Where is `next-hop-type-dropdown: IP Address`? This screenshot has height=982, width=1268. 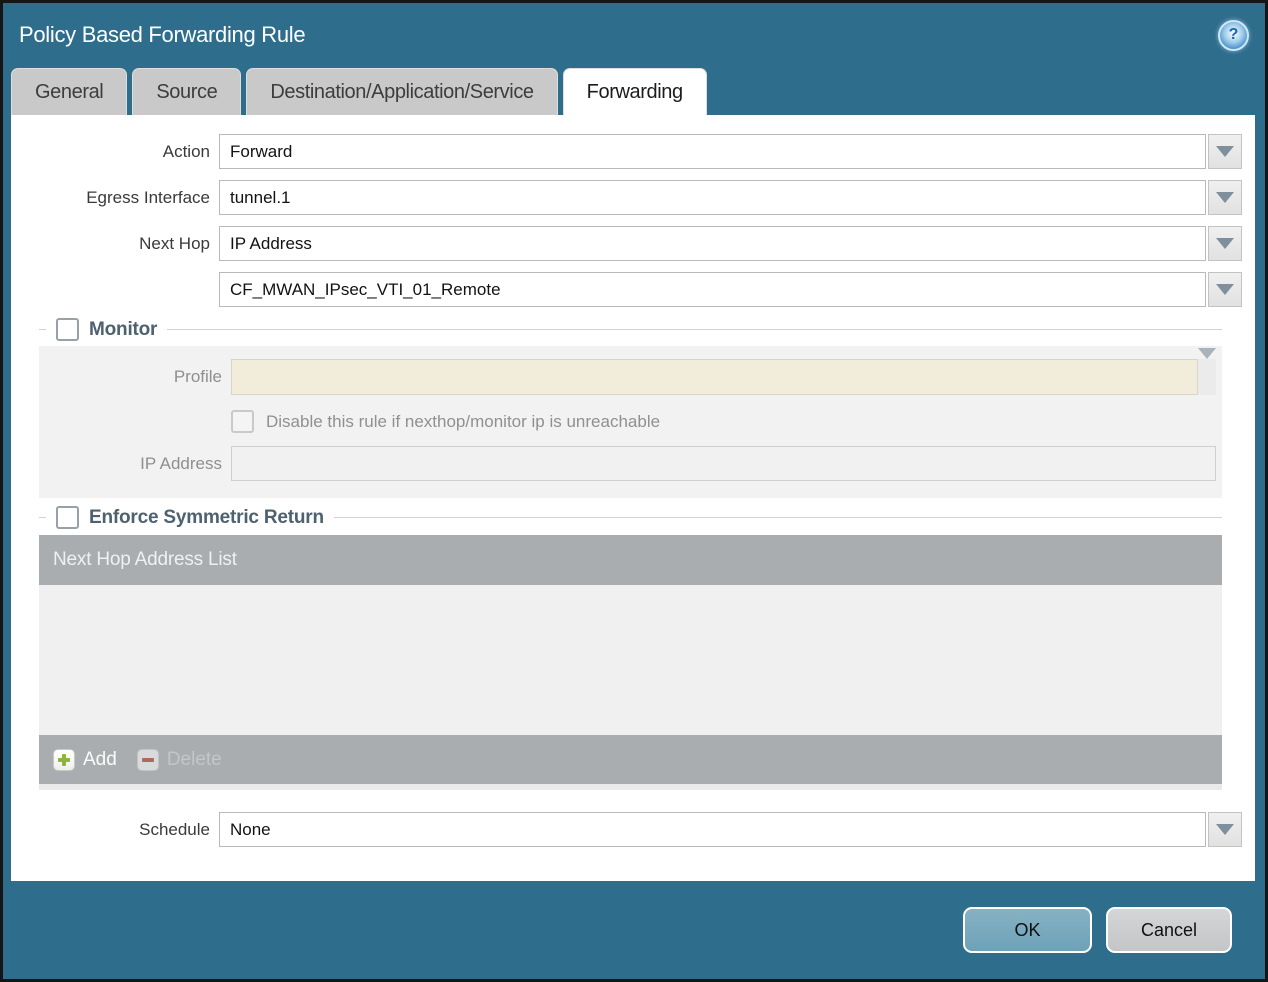 next-hop-type-dropdown: IP Address is located at coordinates (730, 243).